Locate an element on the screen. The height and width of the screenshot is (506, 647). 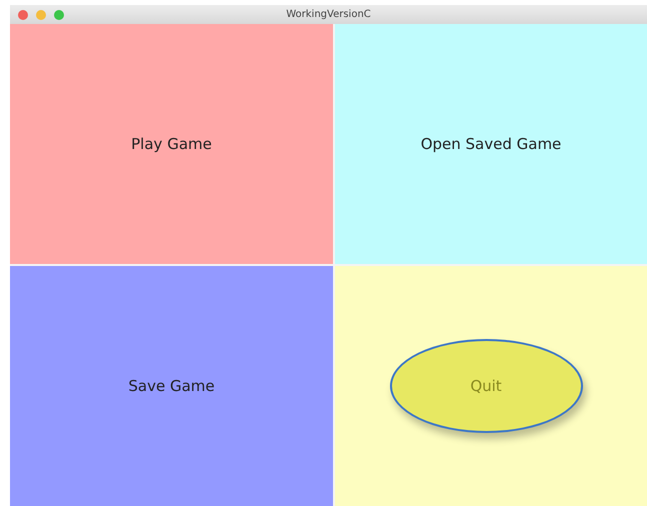
window-title: WorkingVersionC is located at coordinates (328, 14).